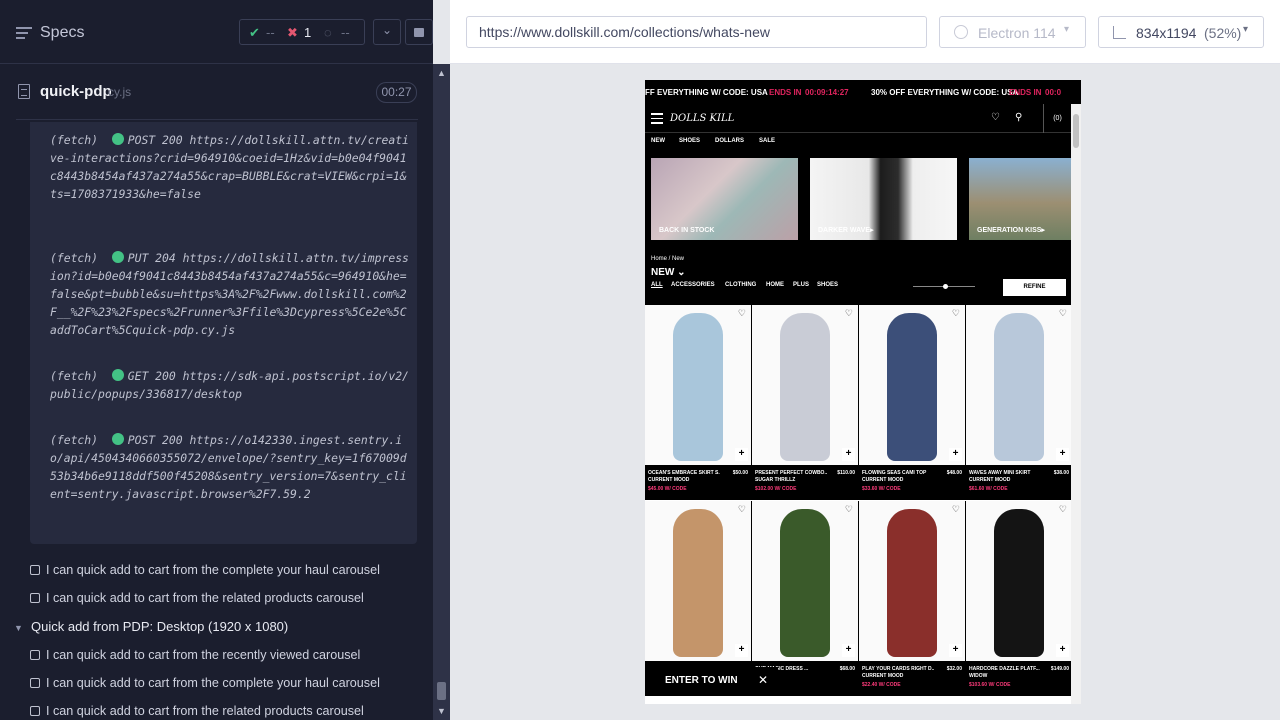 This screenshot has height=720, width=1280. I want to click on promo-text: 30% OFF EVERYTHING W/ CODE: USA, so click(945, 92).